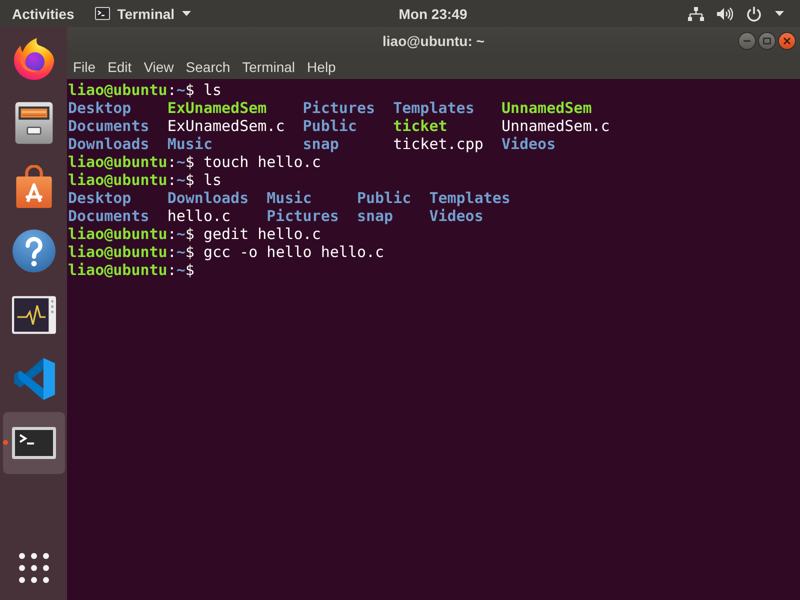 This screenshot has width=800, height=600. What do you see at coordinates (547, 108) in the screenshot?
I see `executable-name: UnnamedSem` at bounding box center [547, 108].